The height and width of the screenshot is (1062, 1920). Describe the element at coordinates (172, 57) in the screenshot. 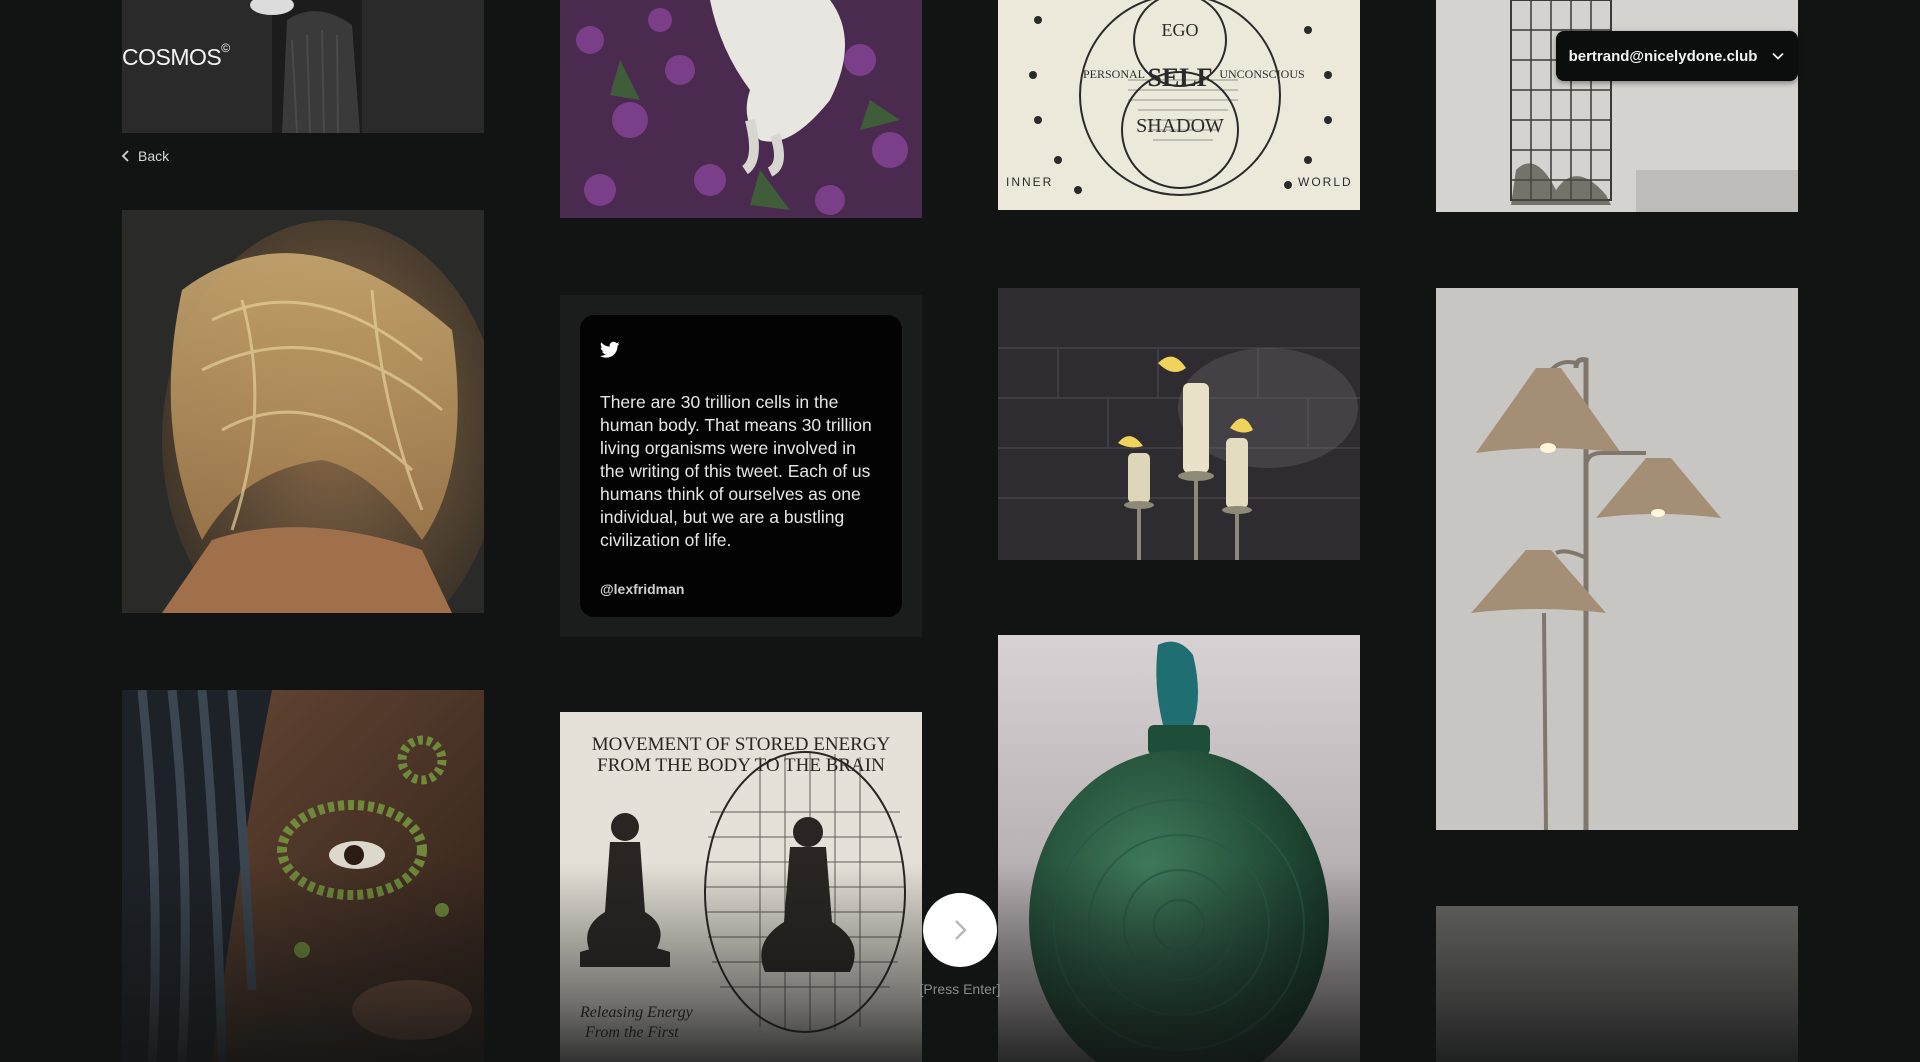

I see `app-logo-text: COSMOS` at that location.